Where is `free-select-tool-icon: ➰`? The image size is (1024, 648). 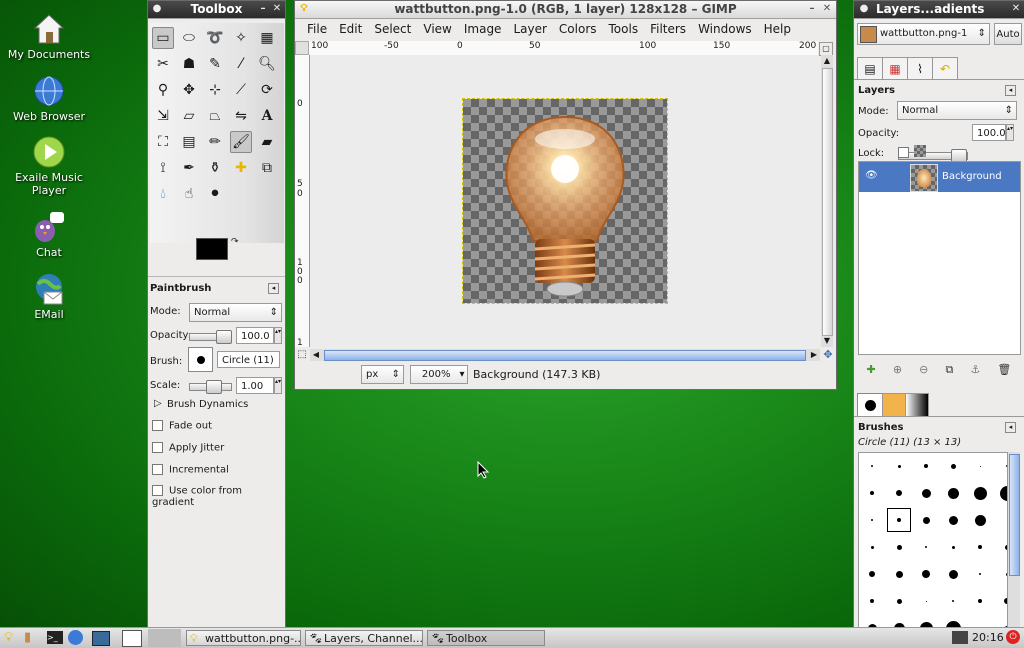 free-select-tool-icon: ➰ is located at coordinates (215, 38).